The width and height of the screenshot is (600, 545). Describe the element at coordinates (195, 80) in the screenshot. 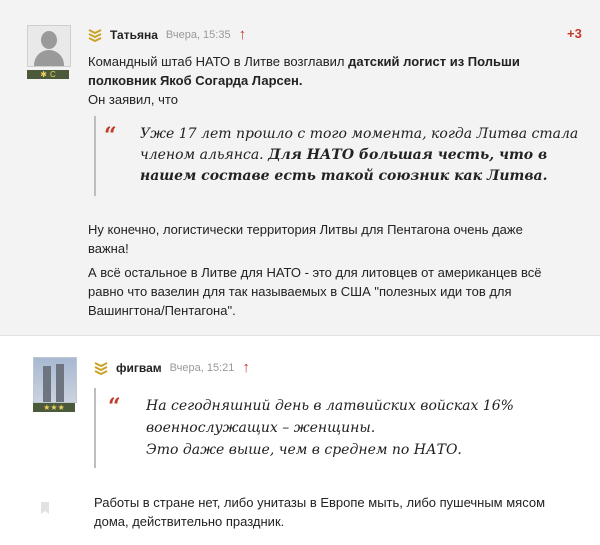

I see `intro-bold-2: полковник Якоб Согарда Ларсен.` at that location.